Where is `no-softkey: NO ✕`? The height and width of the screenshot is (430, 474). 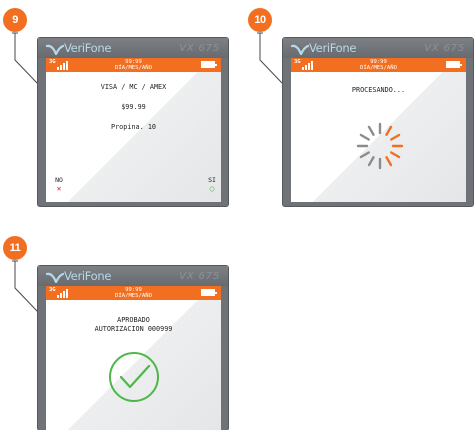
no-softkey: NO ✕ is located at coordinates (59, 184).